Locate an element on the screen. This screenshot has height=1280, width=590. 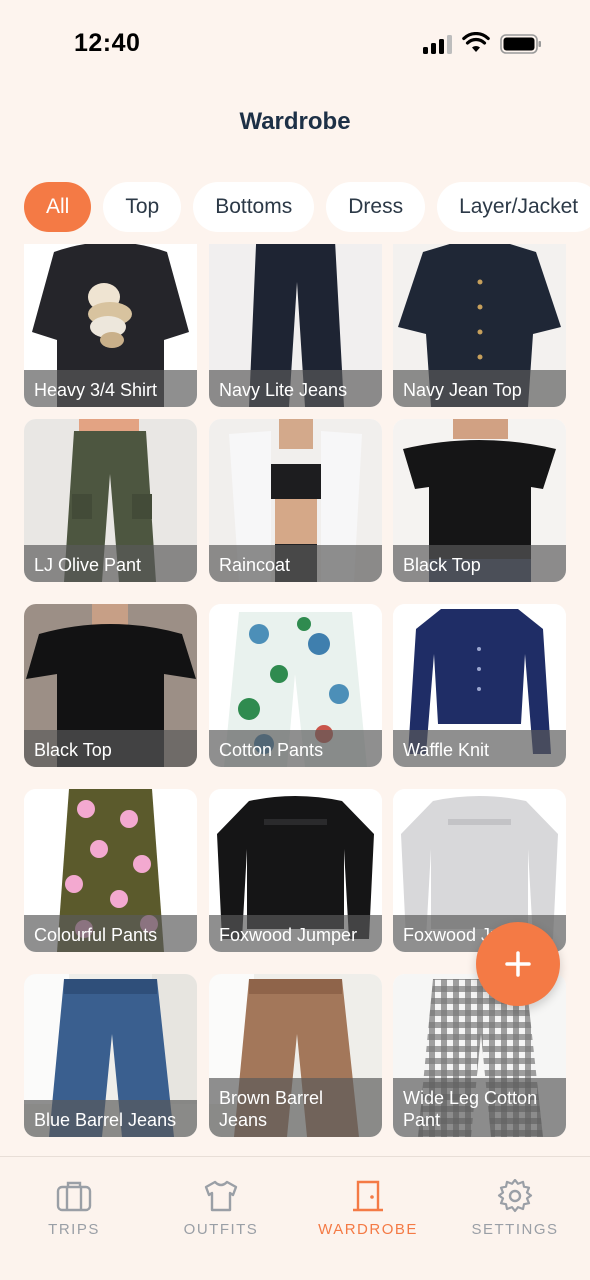
item-label: Colourful Pants is located at coordinates (110, 933).